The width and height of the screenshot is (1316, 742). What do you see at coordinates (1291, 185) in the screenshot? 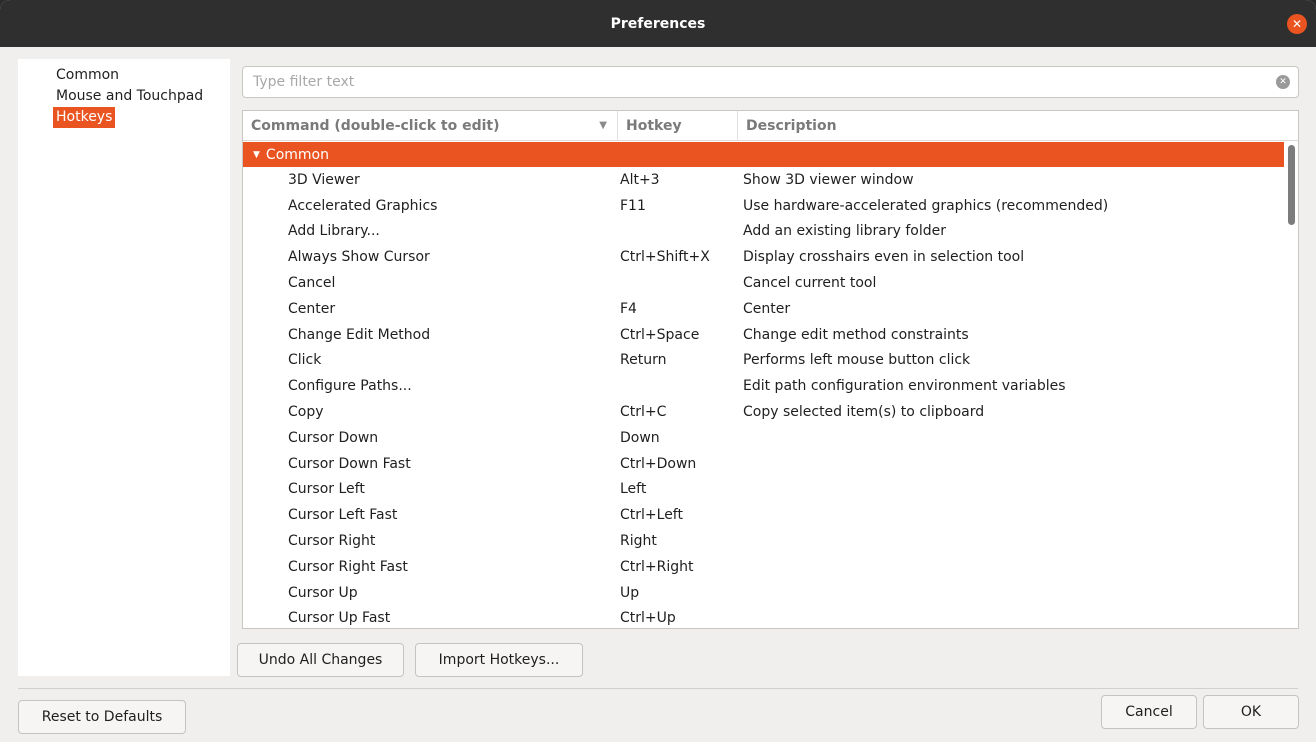
I see `scrollbar-thumb` at bounding box center [1291, 185].